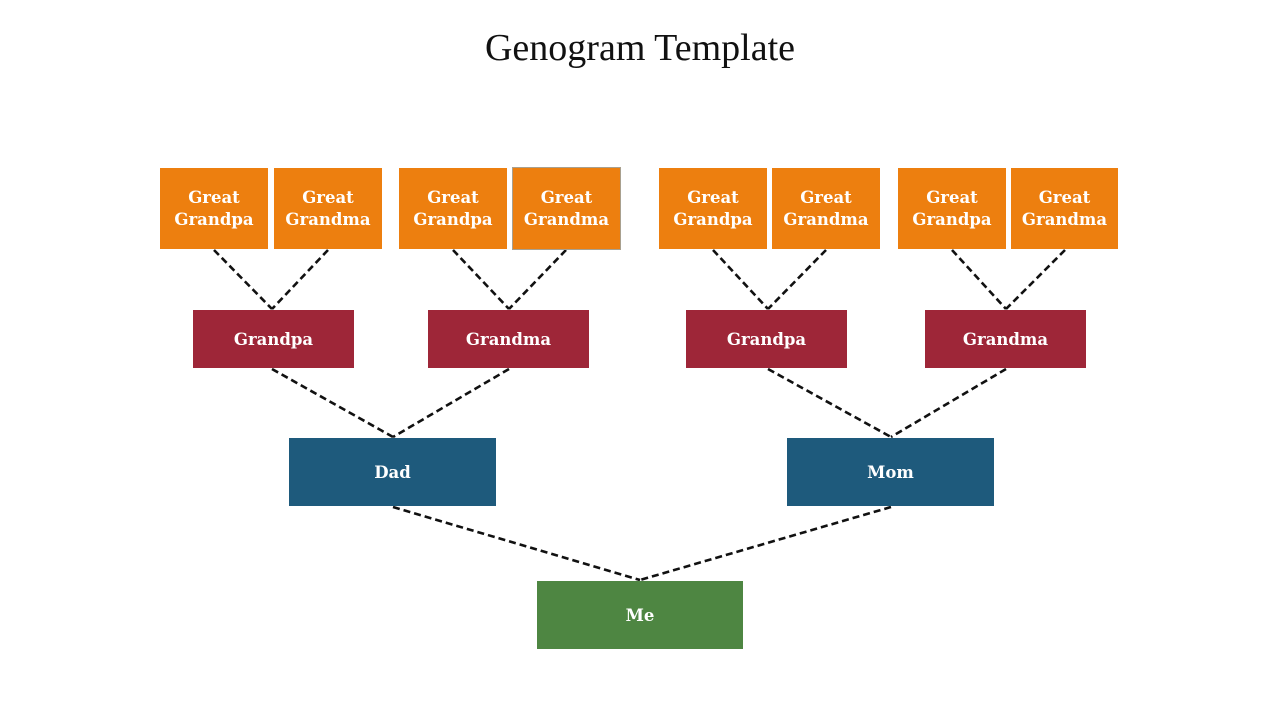 This screenshot has height=720, width=1280. I want to click on mom-box: Mom, so click(890, 472).